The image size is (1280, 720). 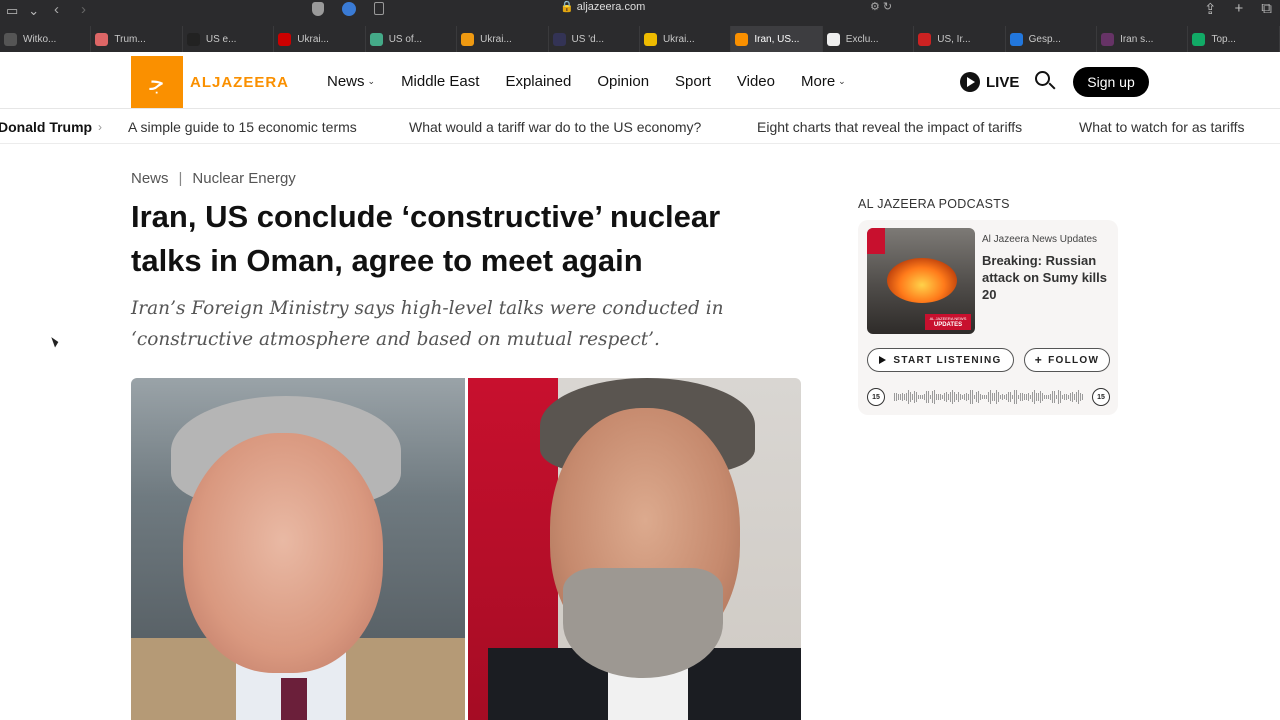 I want to click on new-tab-icon: +, so click(x=1239, y=9).